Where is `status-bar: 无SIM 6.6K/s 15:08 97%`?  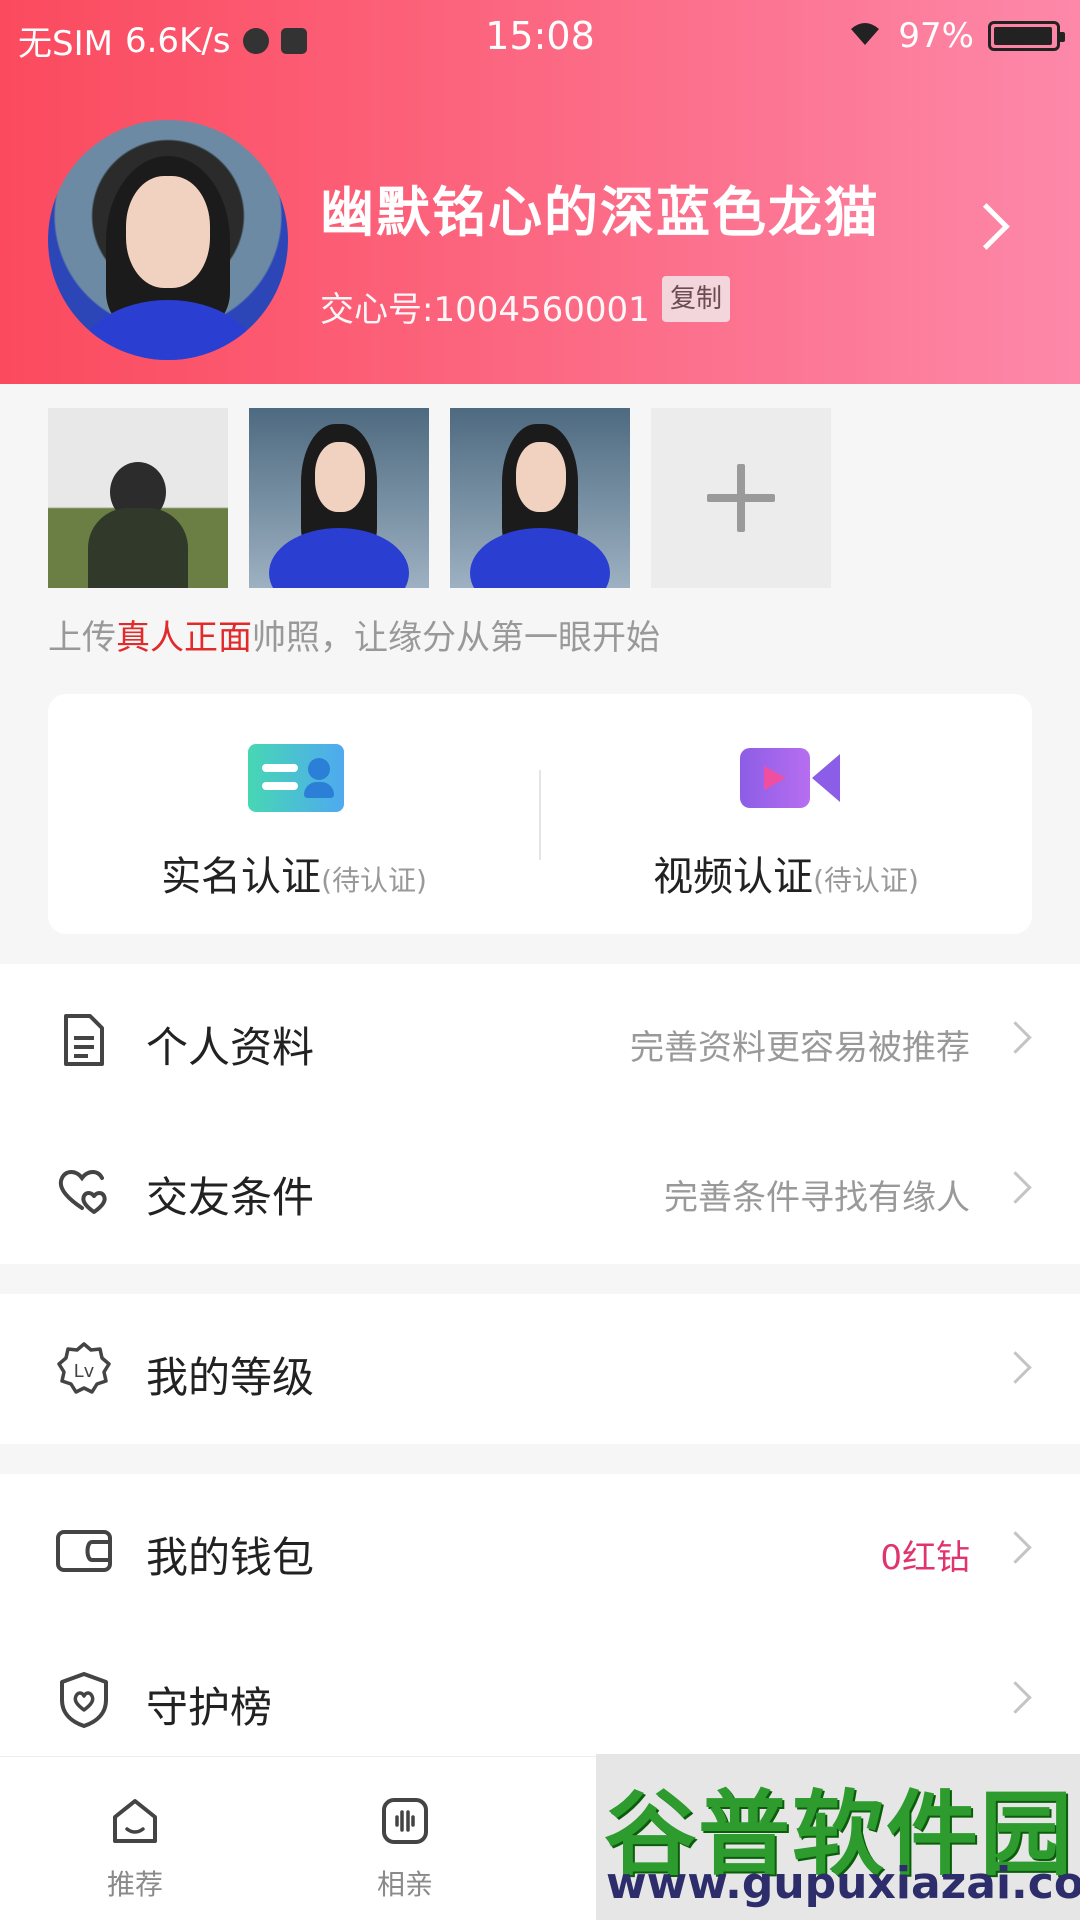
status-bar: 无SIM 6.6K/s 15:08 97% is located at coordinates (540, 38).